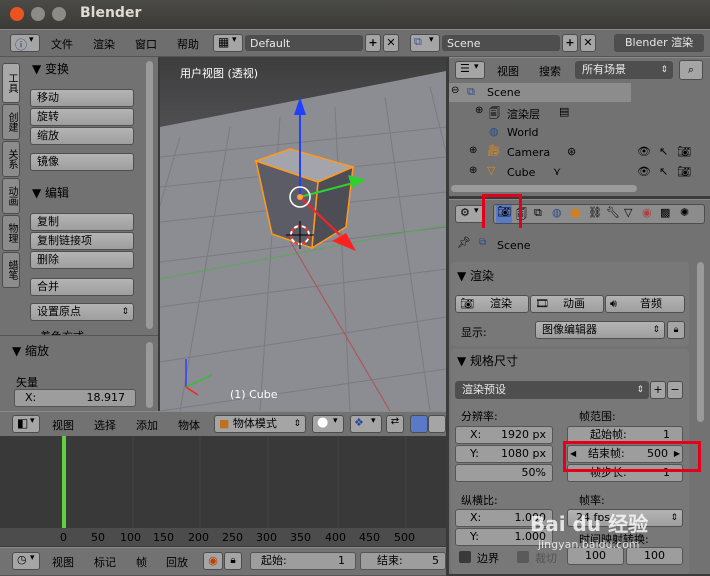 The width and height of the screenshot is (710, 576). Describe the element at coordinates (11, 270) in the screenshot. I see `tab-grease-pencil: 蜡笔` at that location.